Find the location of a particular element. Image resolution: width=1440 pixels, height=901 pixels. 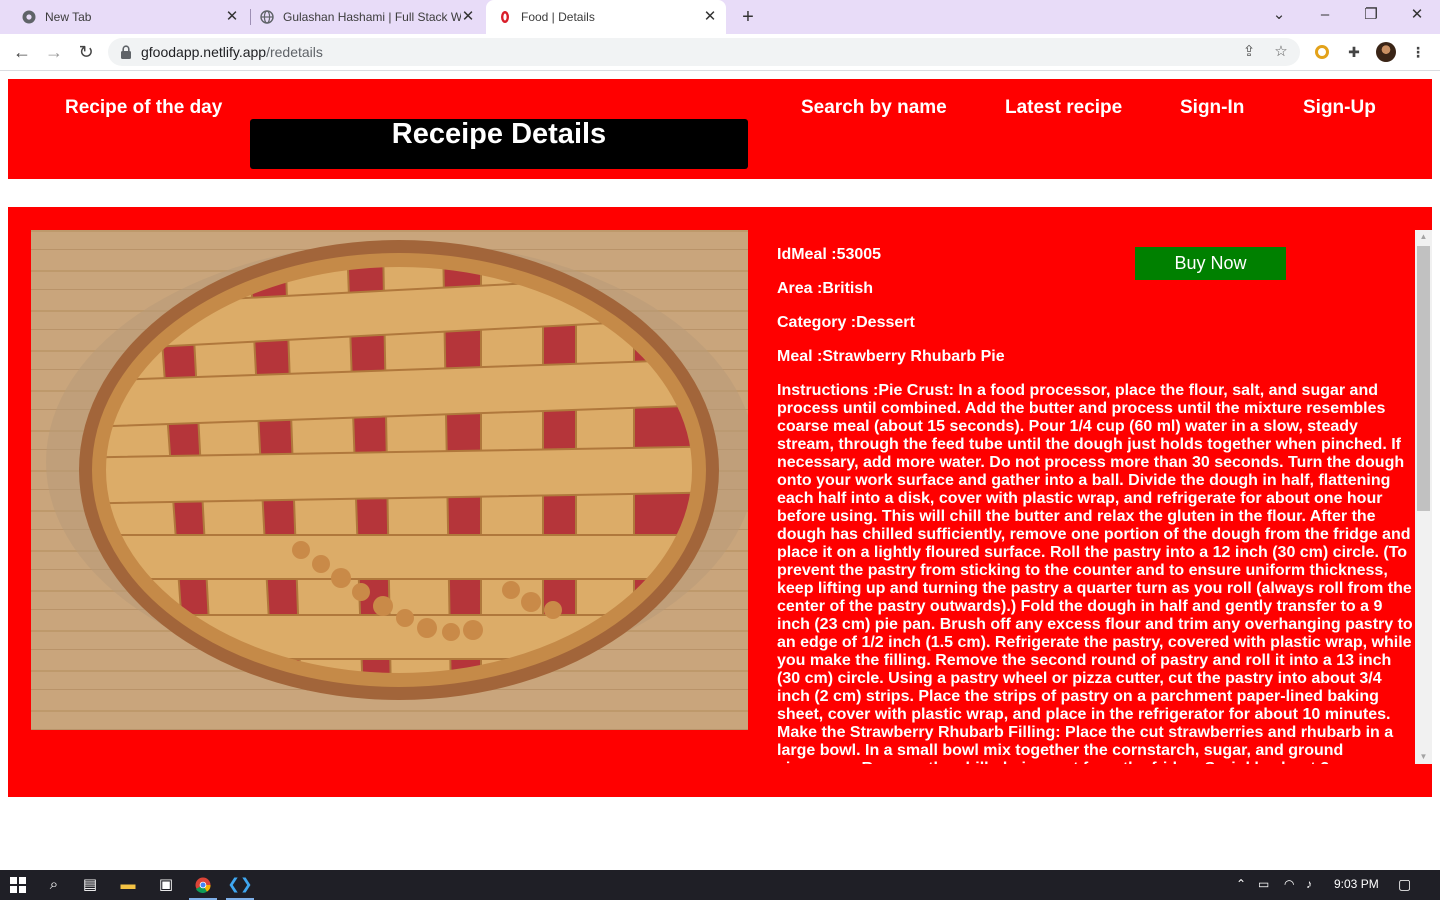

store-icon: ▣ is located at coordinates (166, 885).